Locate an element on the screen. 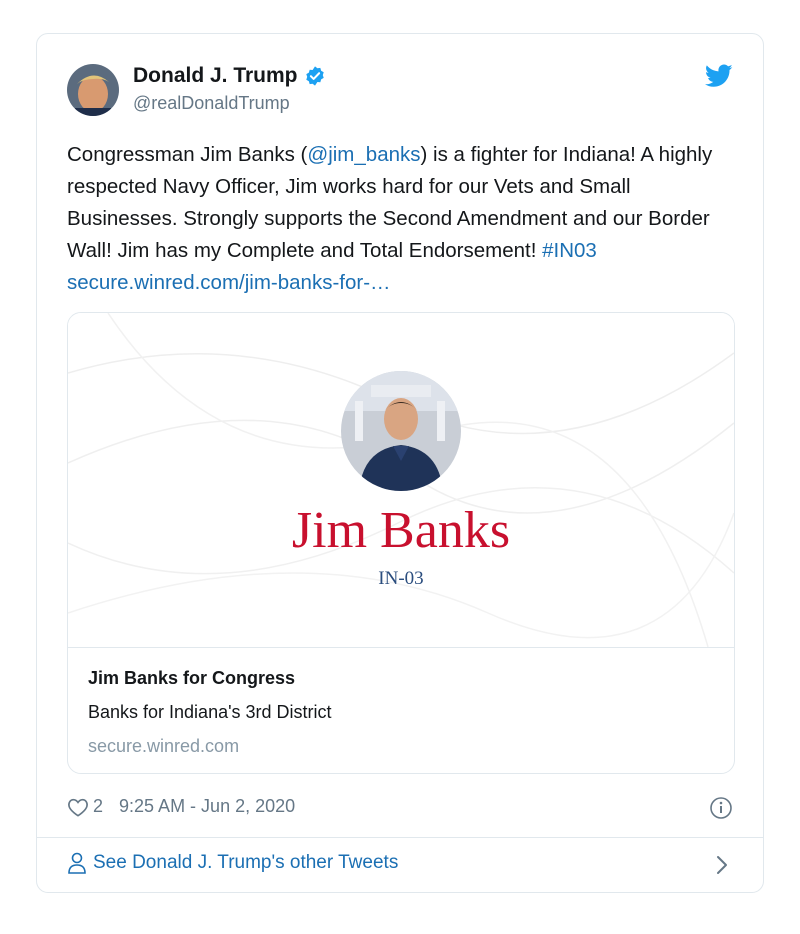 The image size is (800, 934). card-title: Jim Banks for Congress is located at coordinates (192, 678).